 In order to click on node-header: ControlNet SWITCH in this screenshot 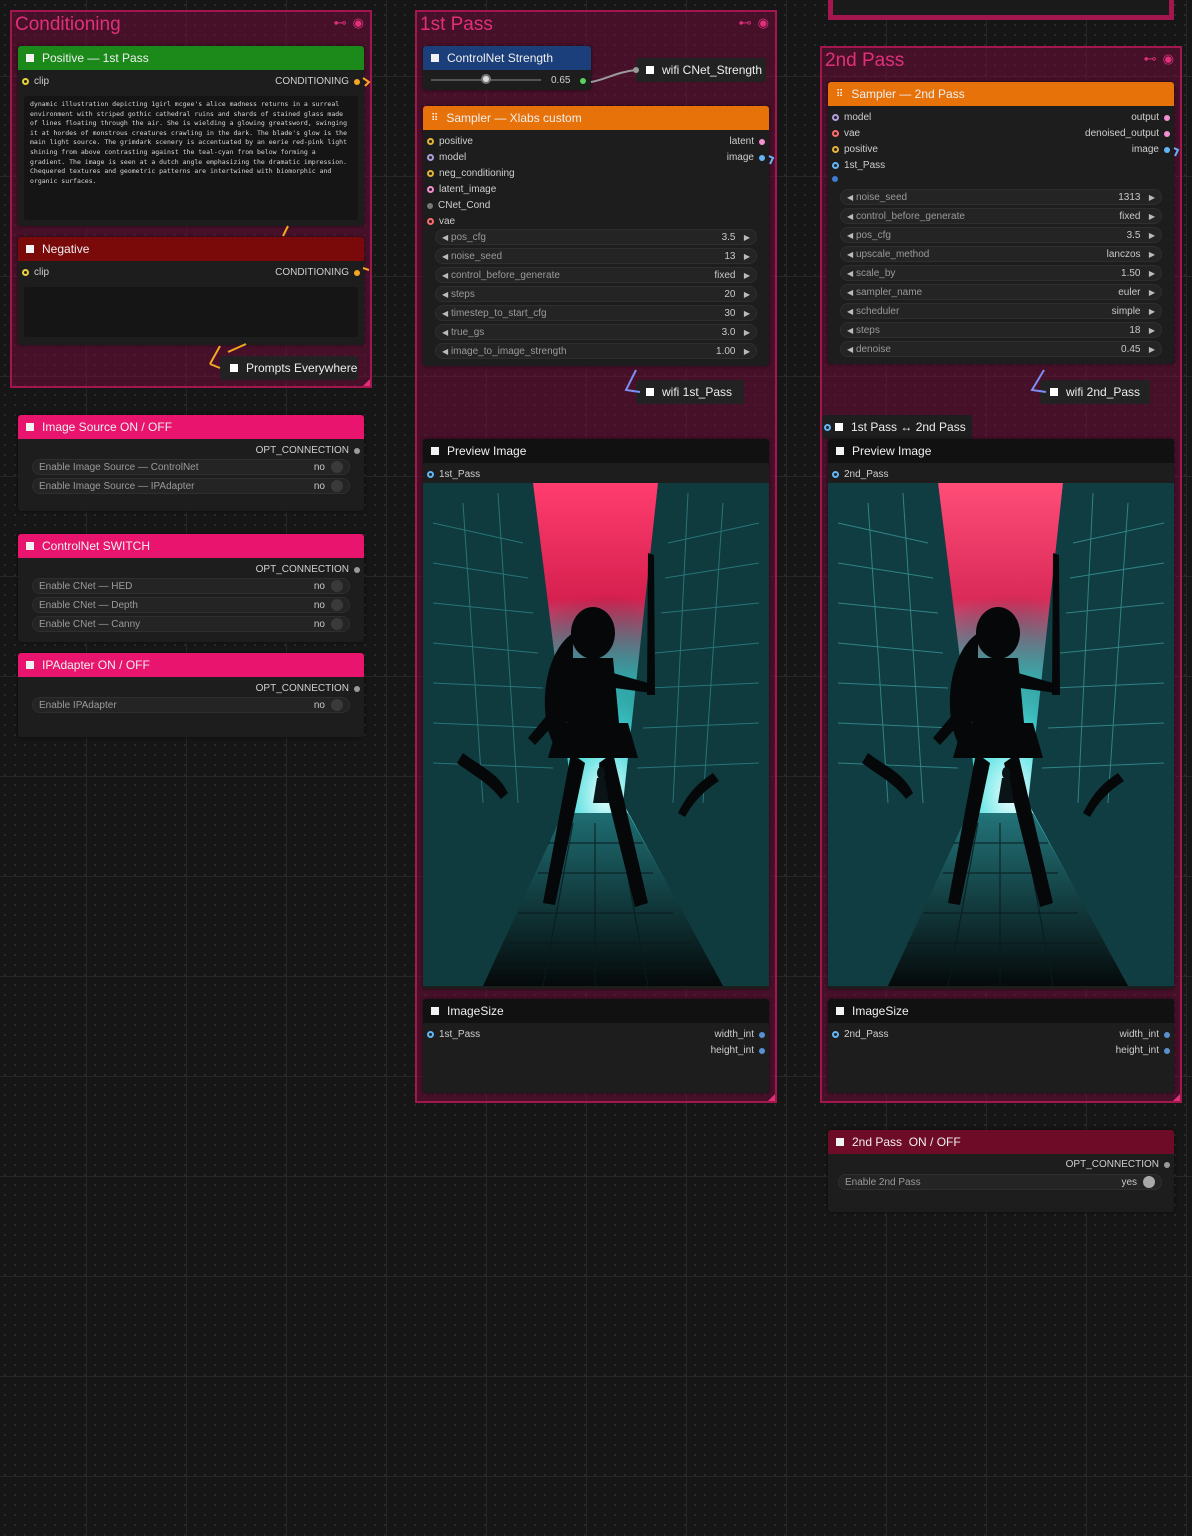, I will do `click(191, 546)`.